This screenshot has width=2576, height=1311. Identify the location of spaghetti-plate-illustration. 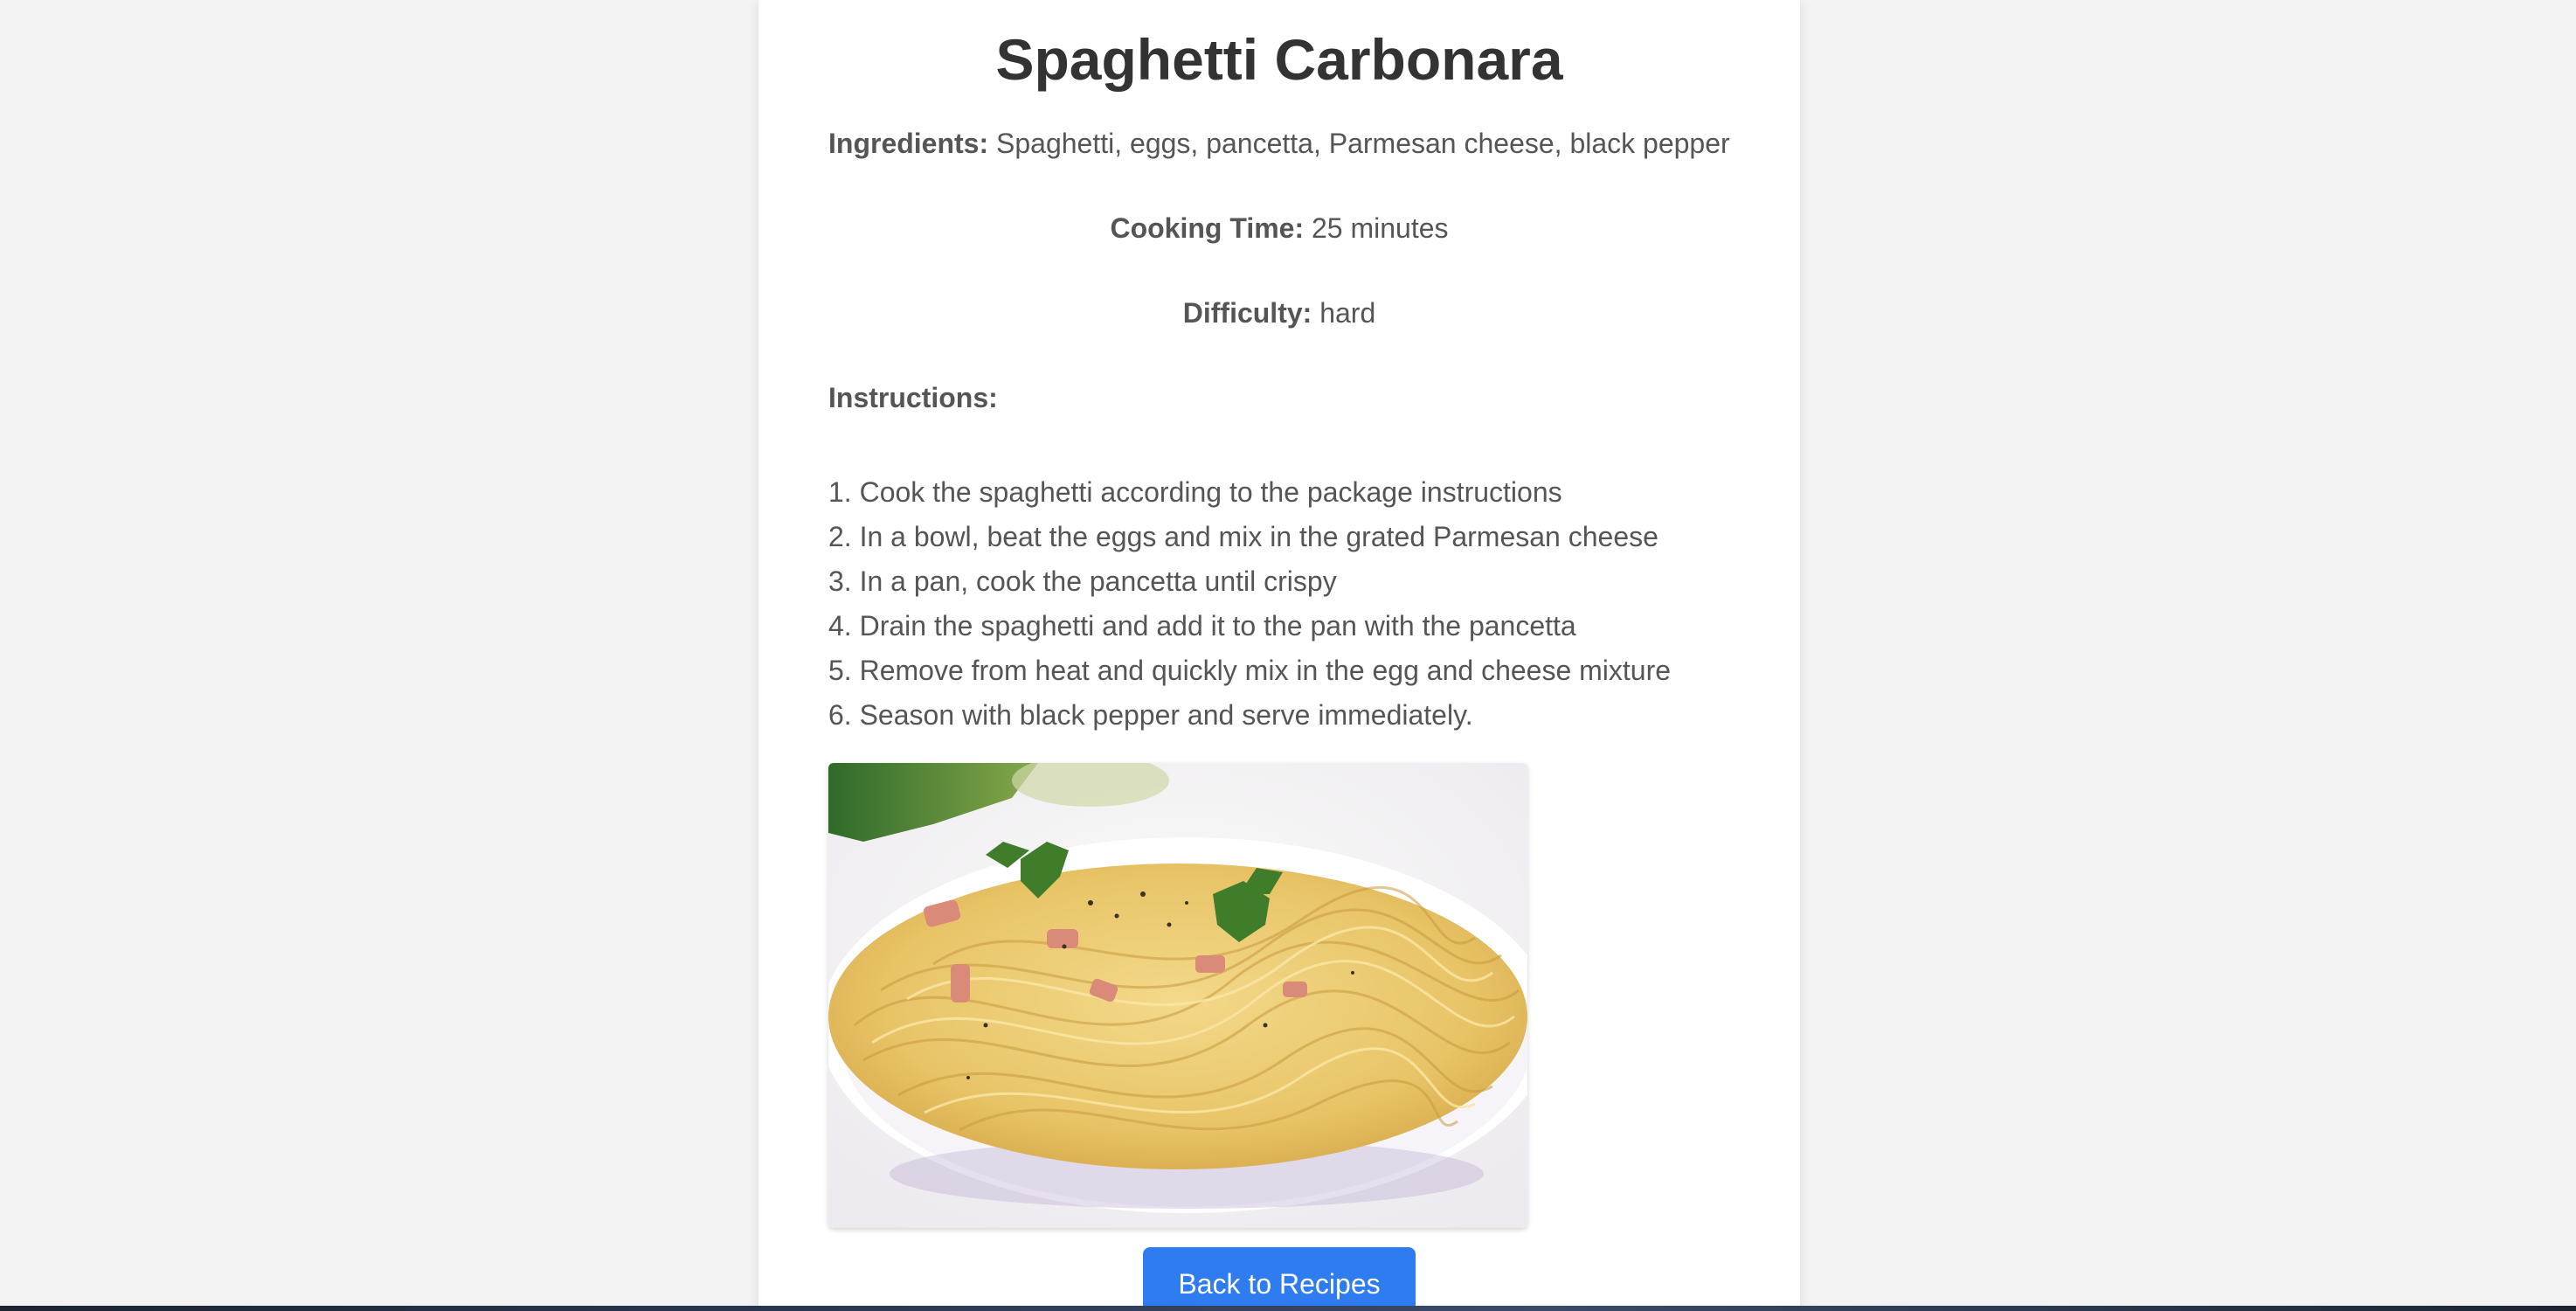
(1177, 995).